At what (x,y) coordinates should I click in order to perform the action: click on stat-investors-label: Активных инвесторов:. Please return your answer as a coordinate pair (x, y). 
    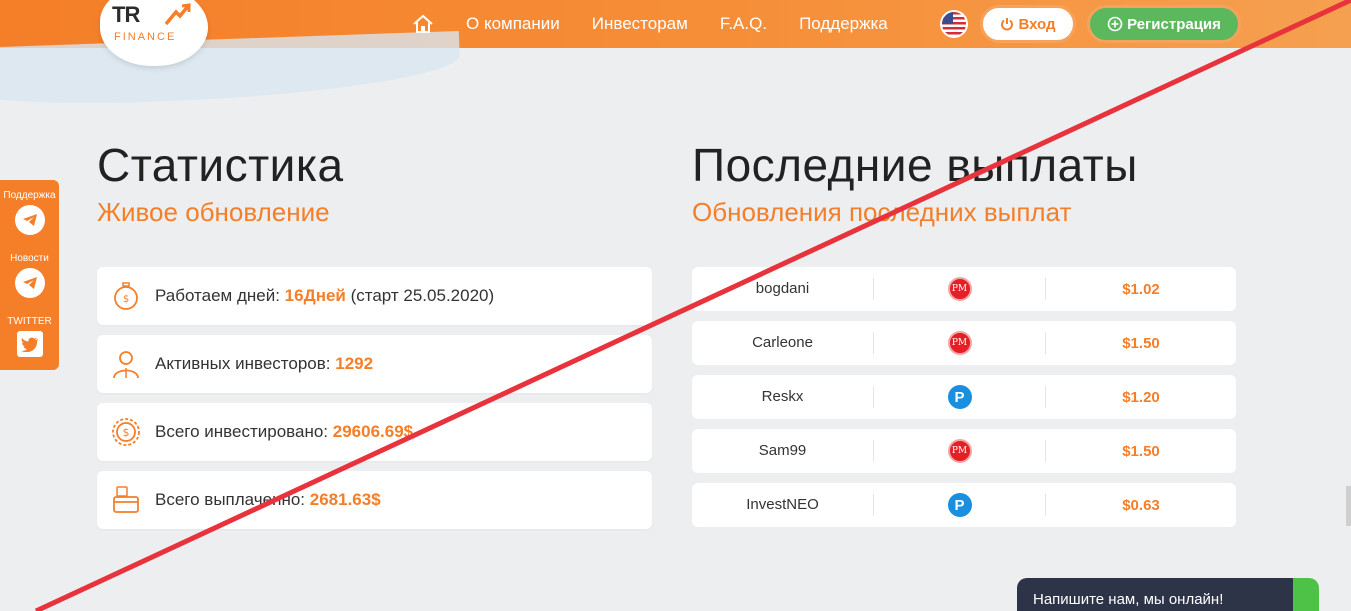
    Looking at the image, I should click on (245, 363).